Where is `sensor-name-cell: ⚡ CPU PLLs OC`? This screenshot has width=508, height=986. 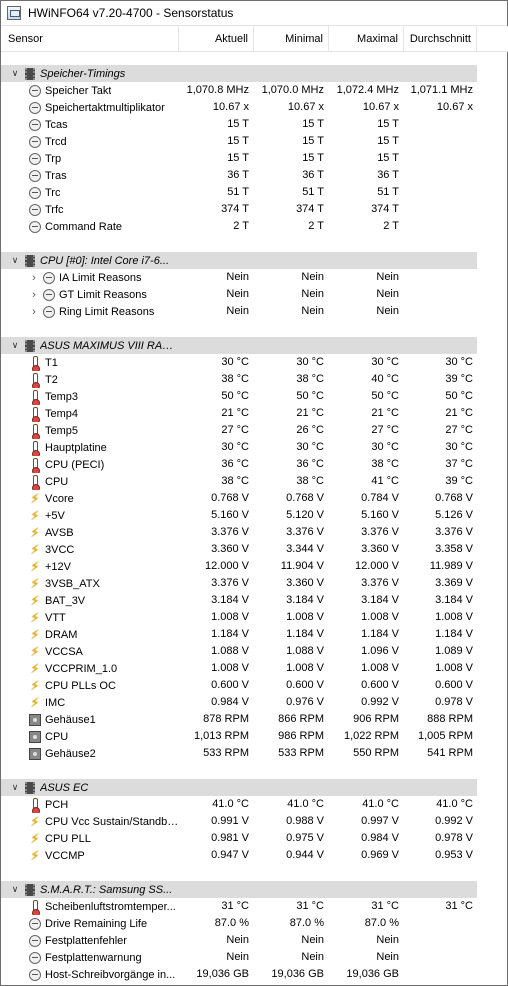
sensor-name-cell: ⚡ CPU PLLs OC is located at coordinates (90, 685).